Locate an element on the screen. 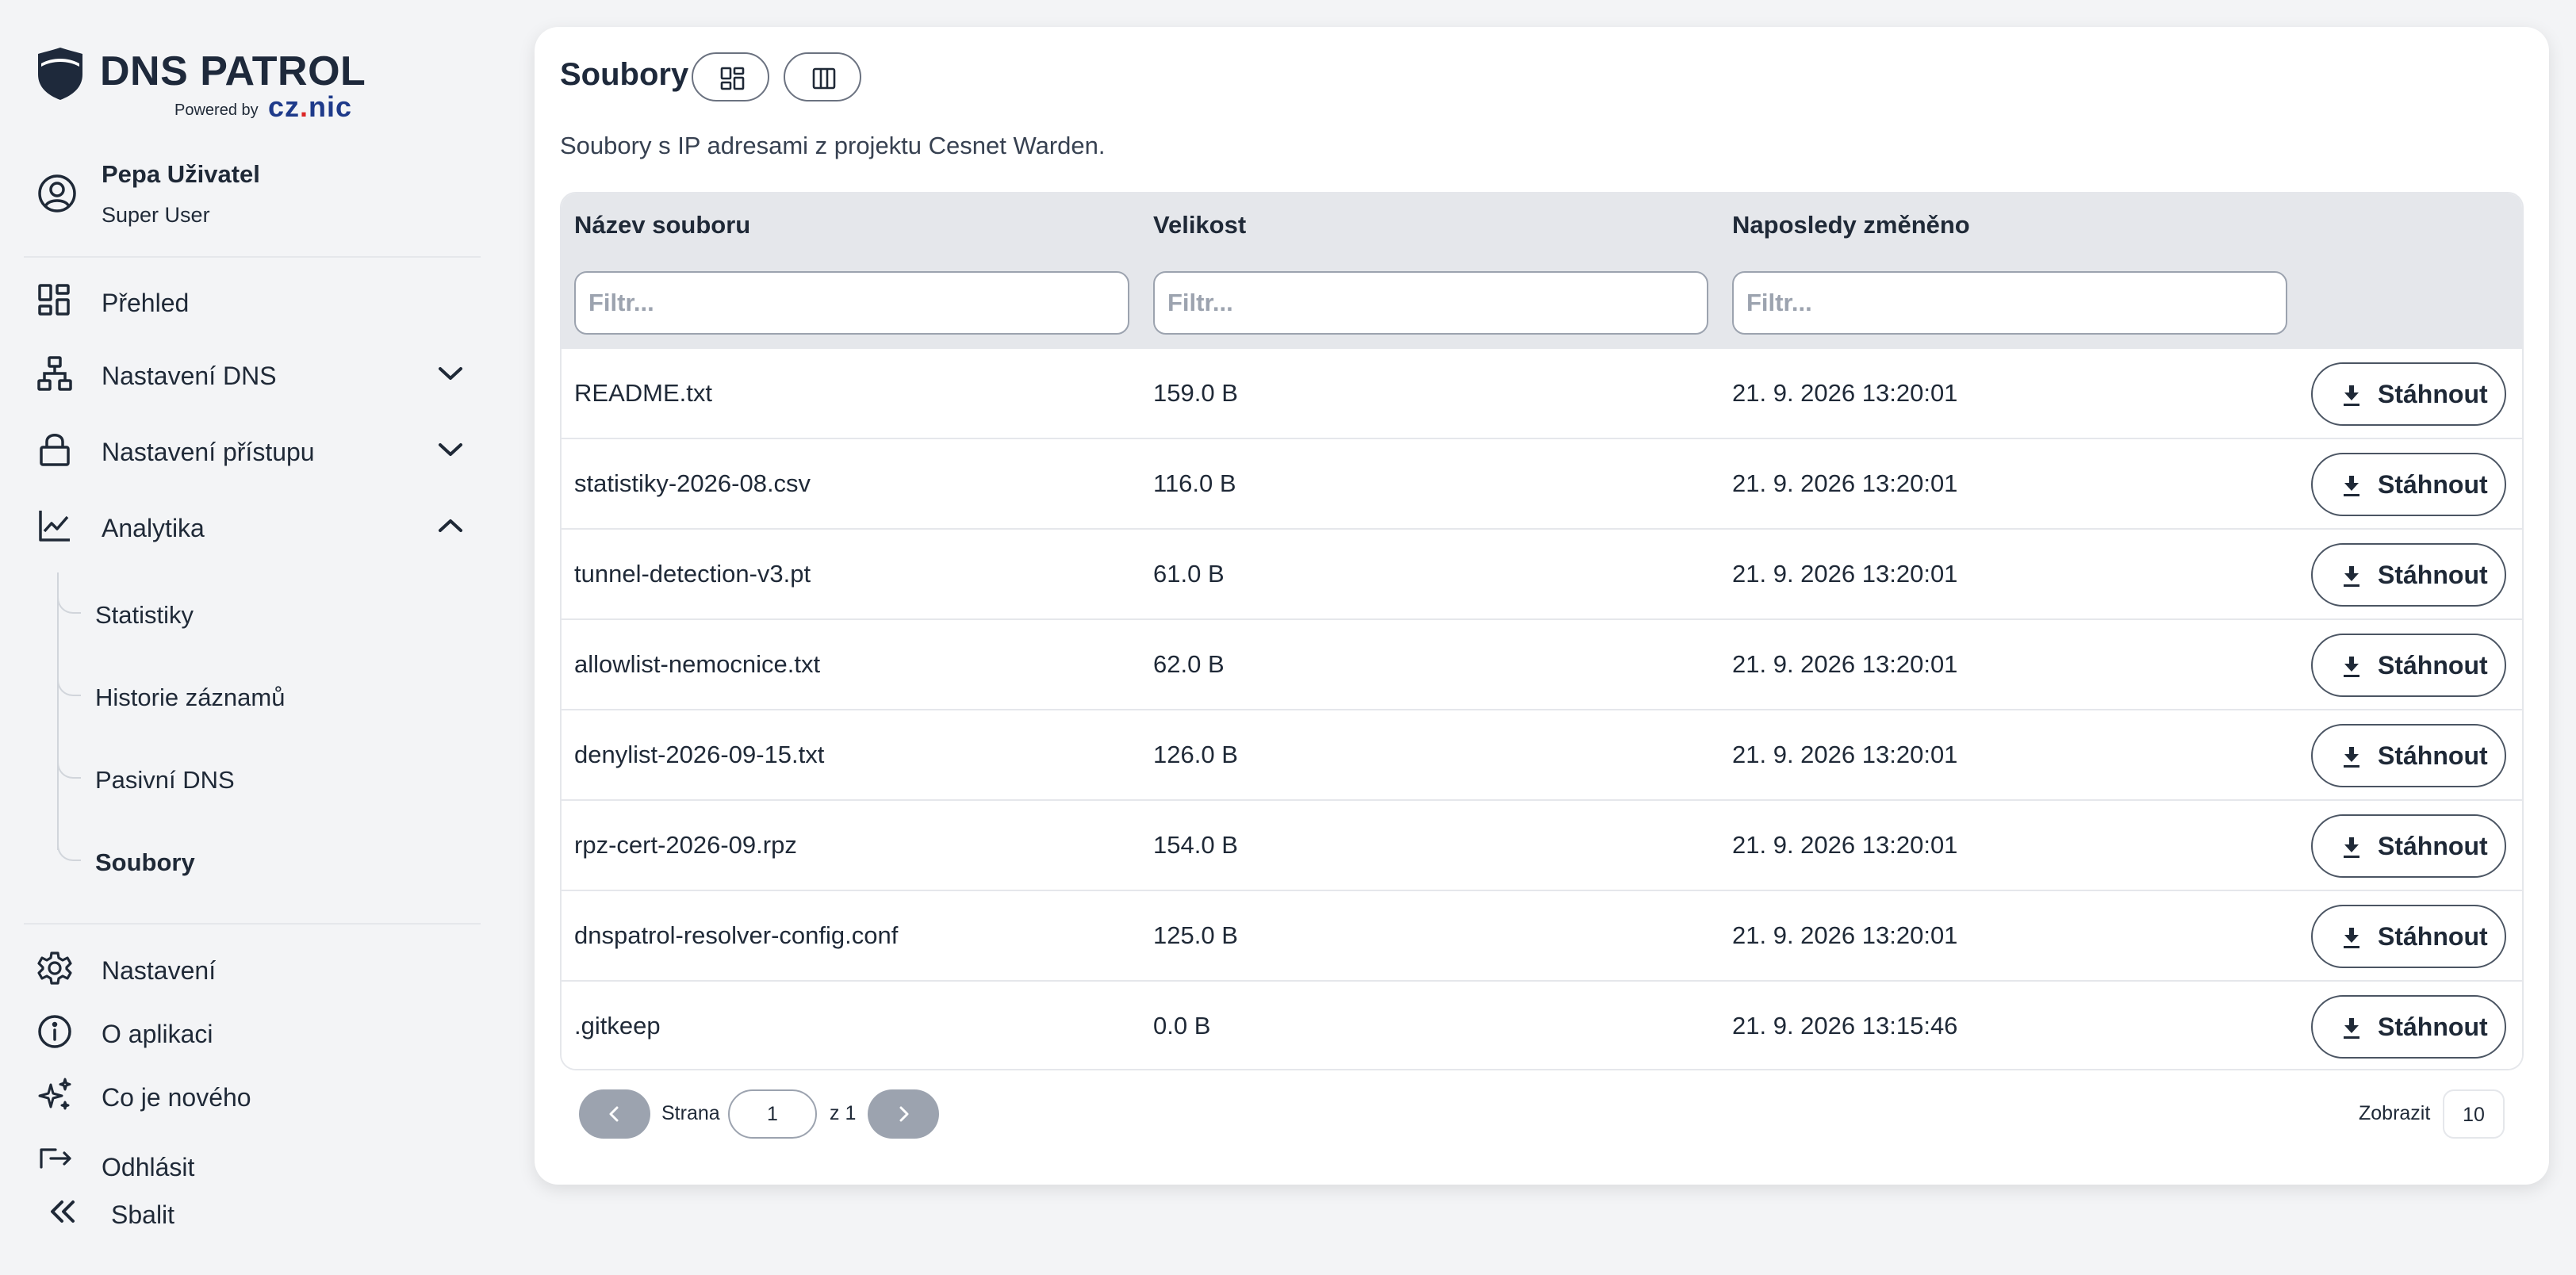 This screenshot has width=2576, height=1275. lock-icon is located at coordinates (55, 450).